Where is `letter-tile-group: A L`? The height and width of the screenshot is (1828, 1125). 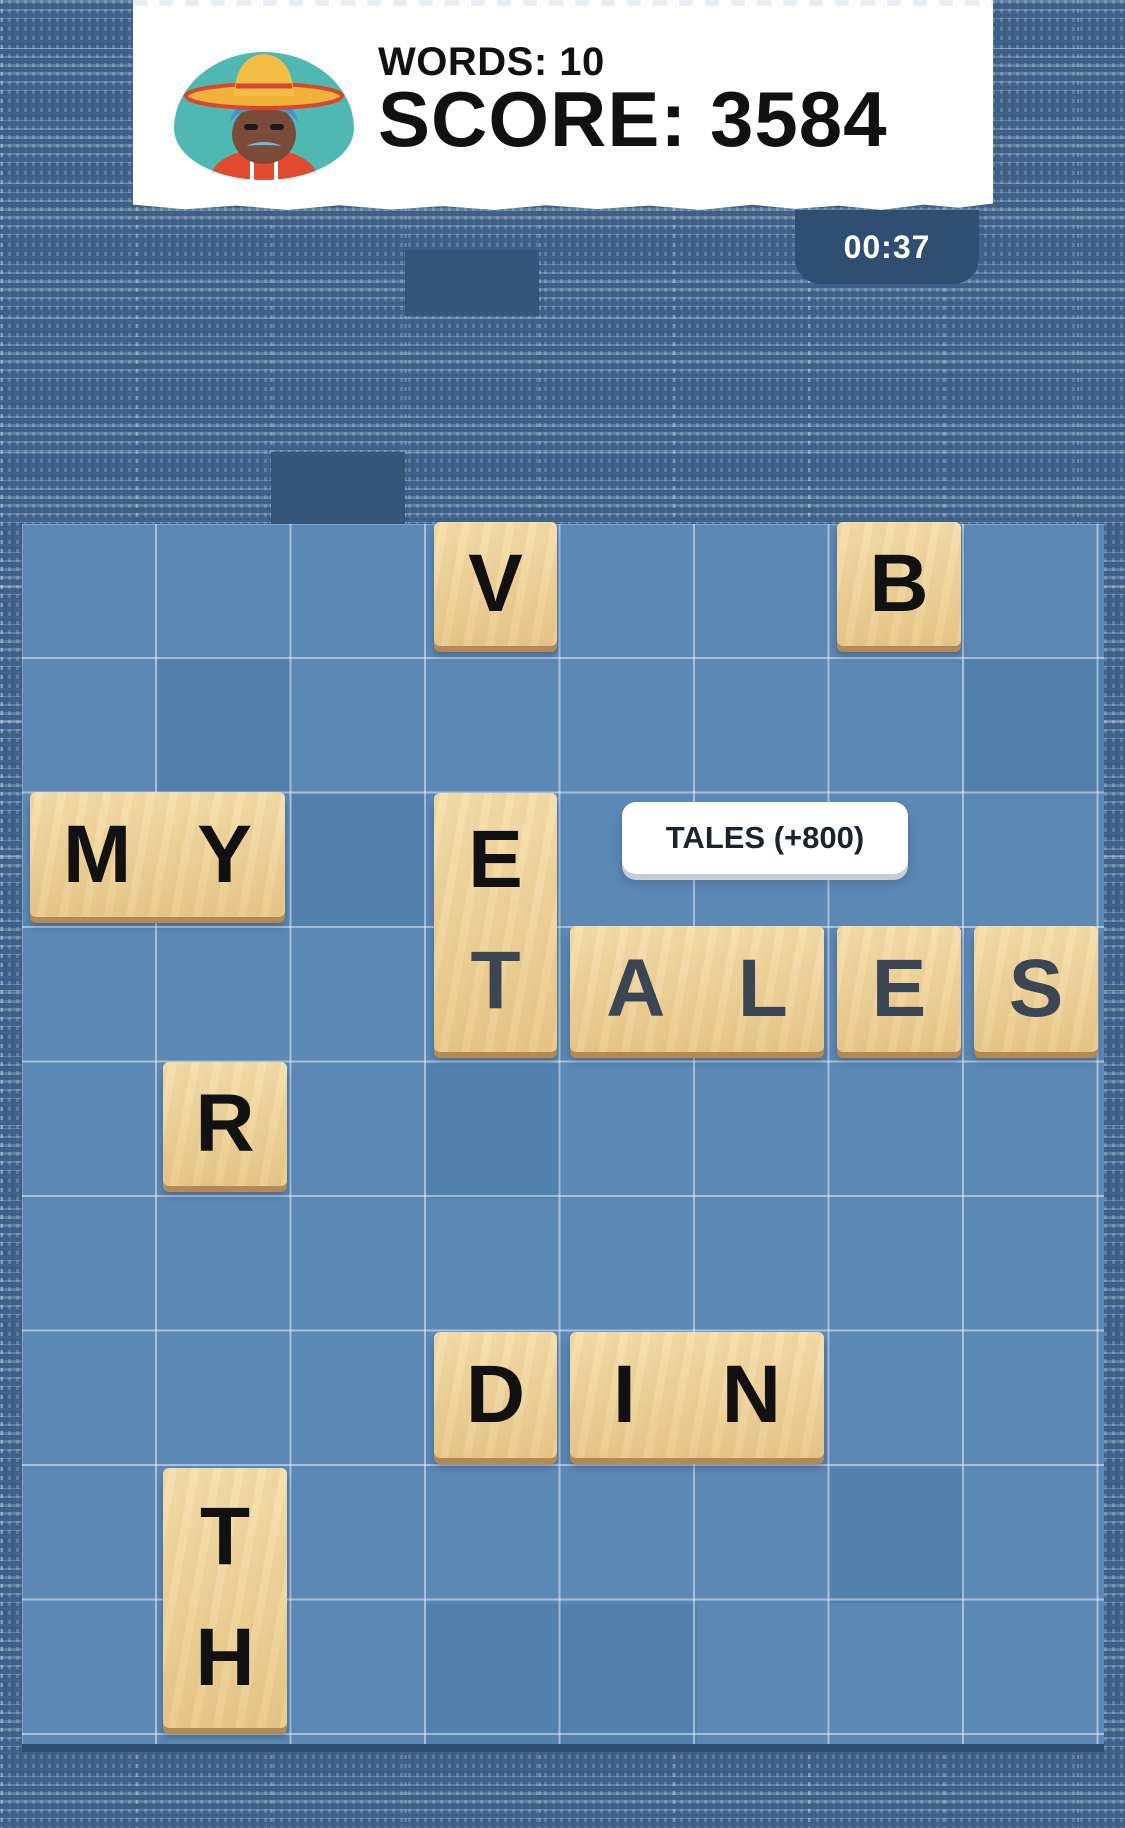
letter-tile-group: A L is located at coordinates (697, 989).